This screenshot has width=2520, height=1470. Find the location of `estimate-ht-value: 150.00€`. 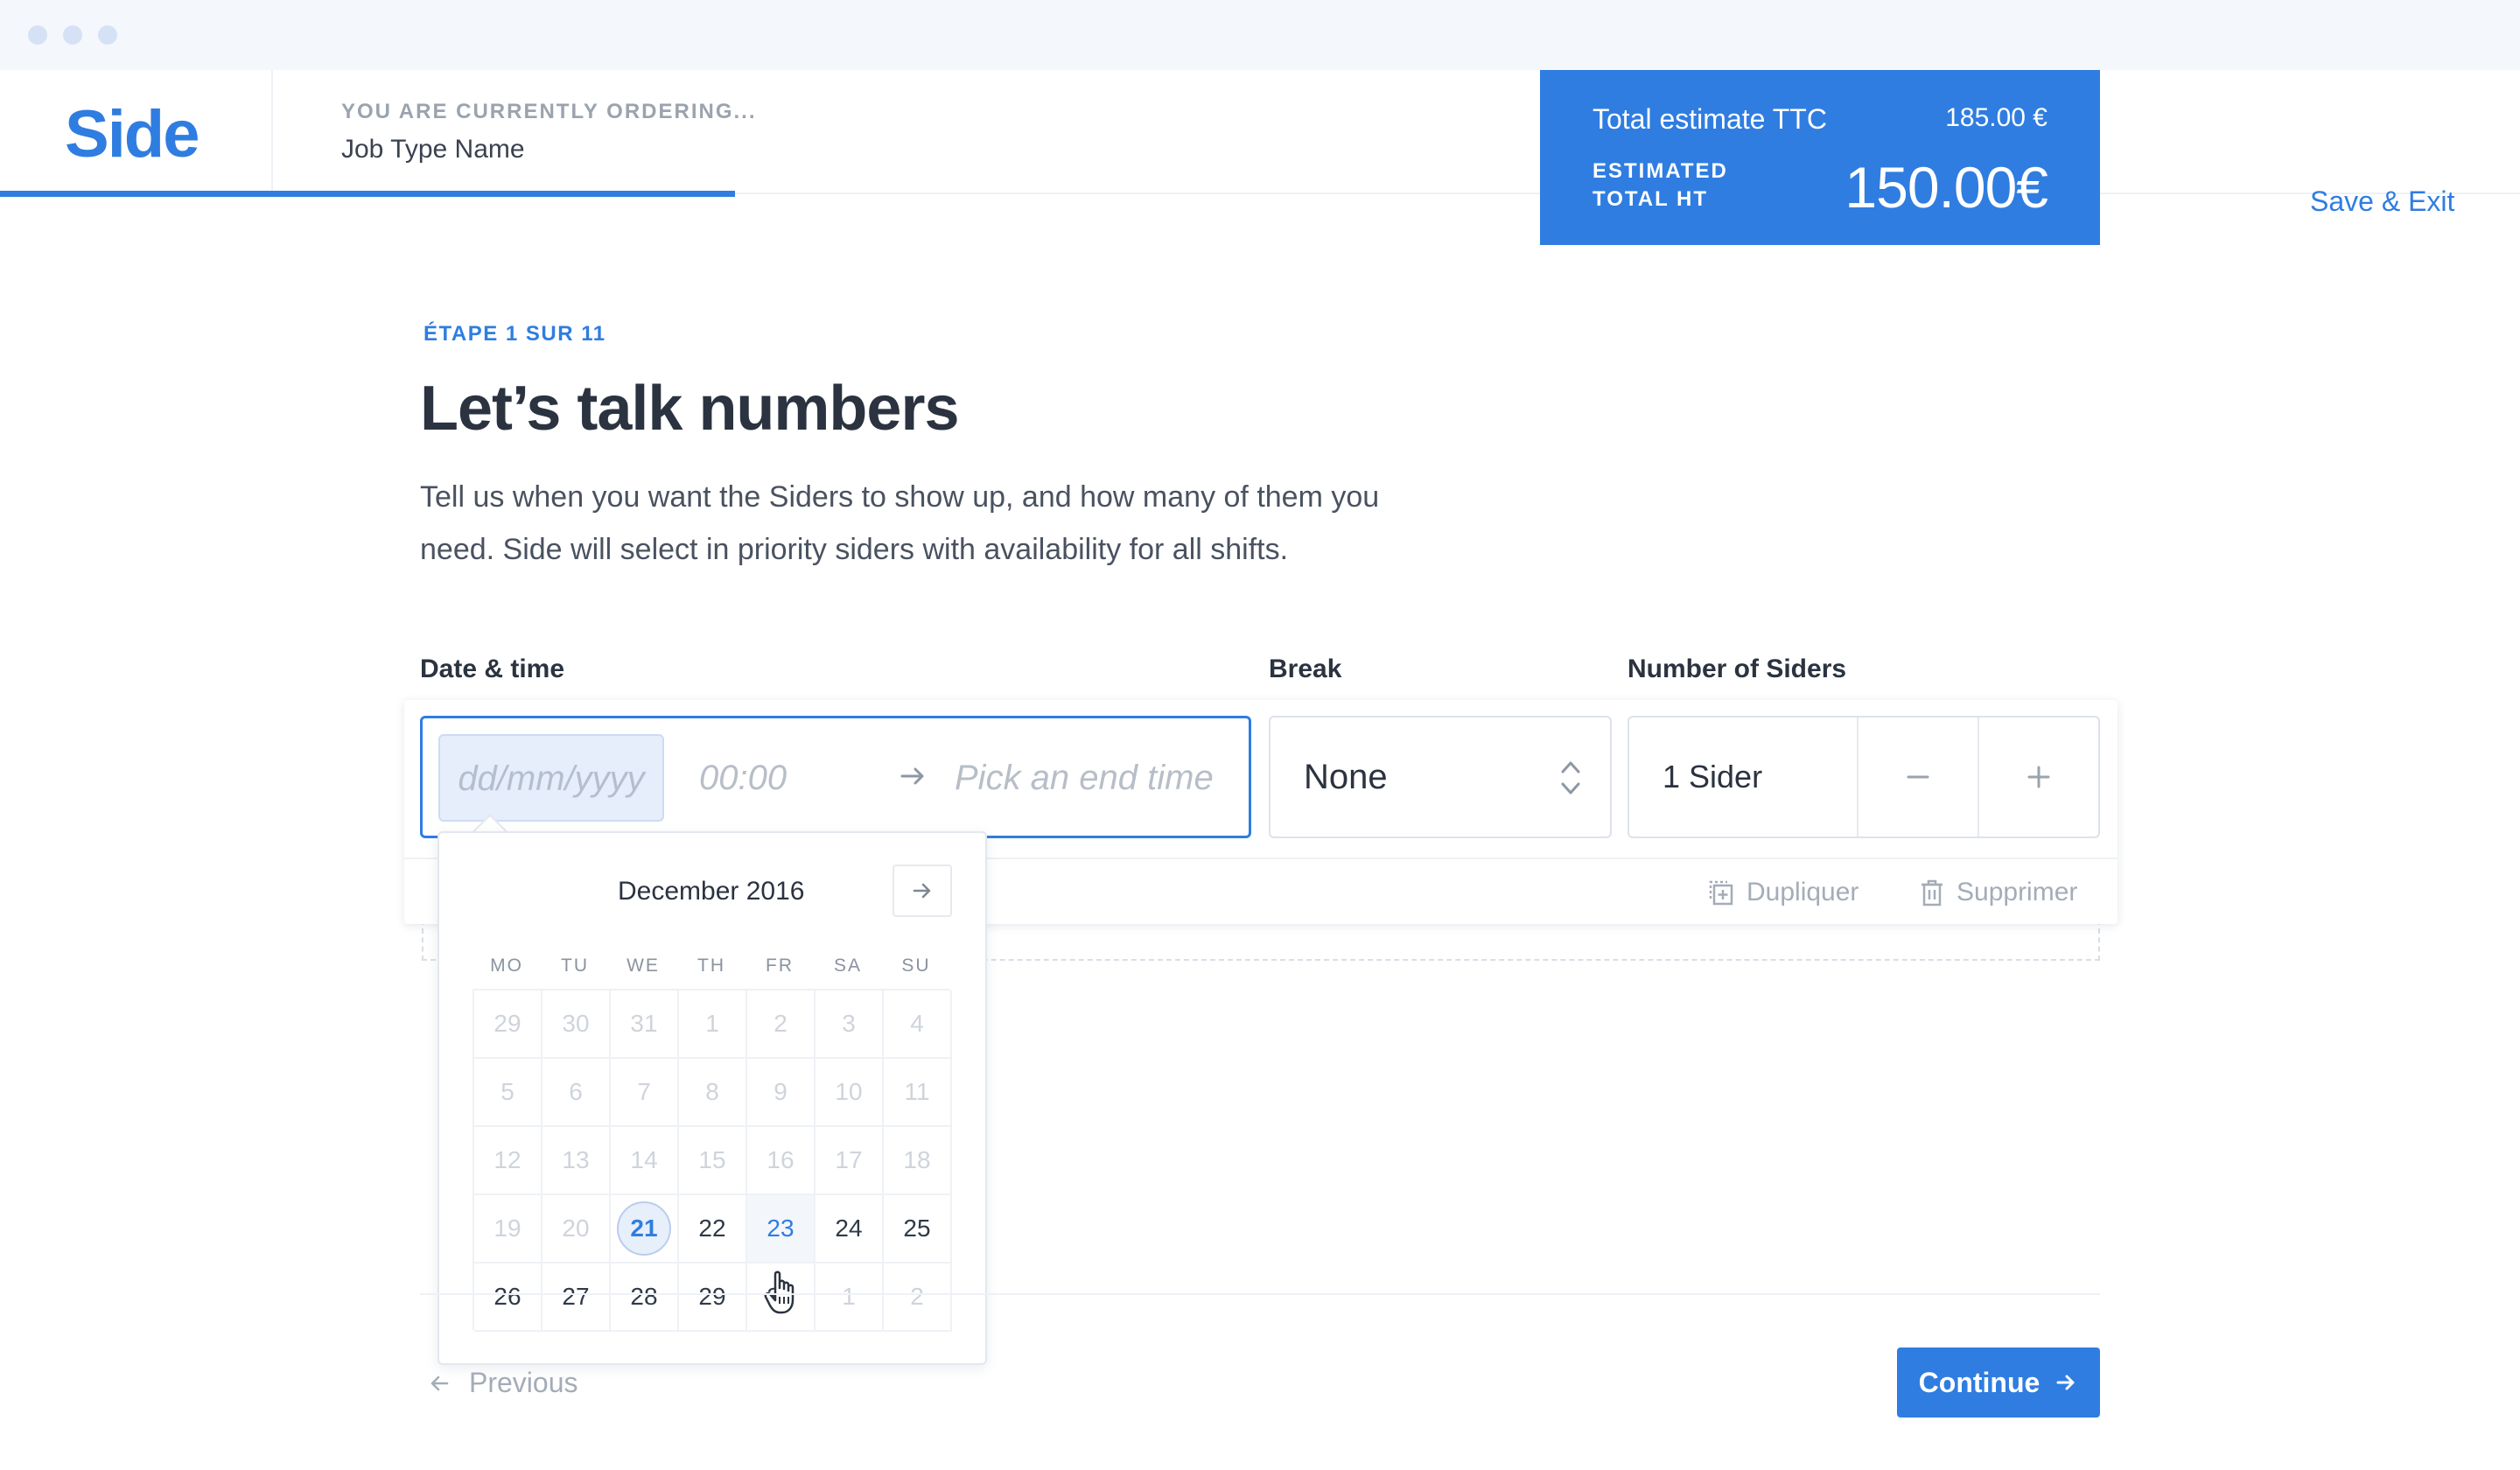

estimate-ht-value: 150.00€ is located at coordinates (1946, 187).